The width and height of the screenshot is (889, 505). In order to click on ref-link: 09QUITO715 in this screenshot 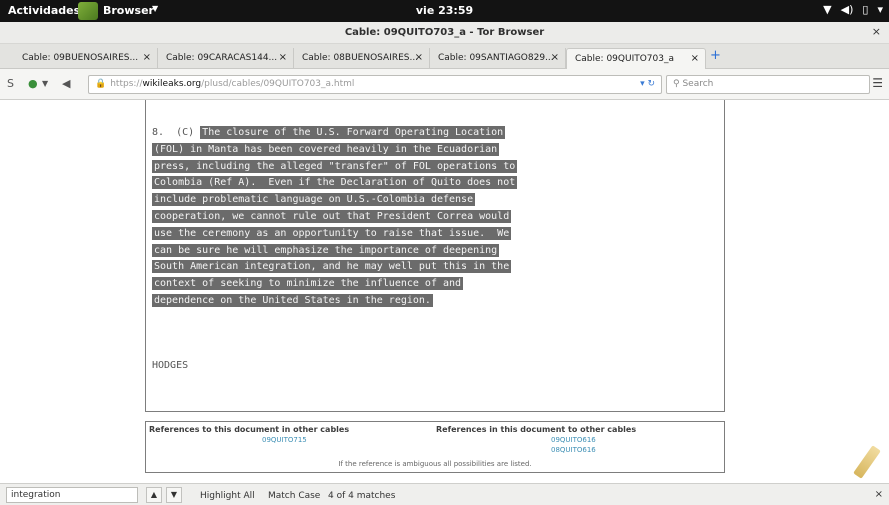, I will do `click(284, 440)`.